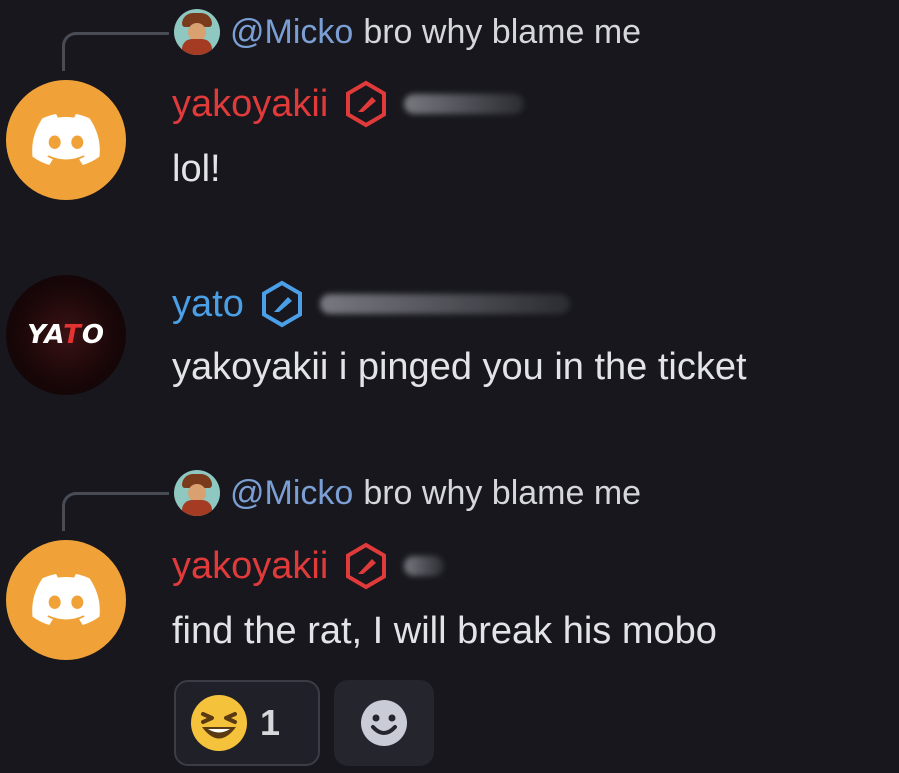 The width and height of the screenshot is (899, 773). I want to click on reactions-bar: 1, so click(304, 723).